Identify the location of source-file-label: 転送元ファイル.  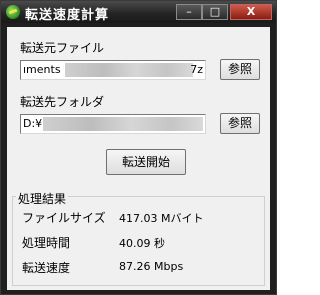
(62, 48).